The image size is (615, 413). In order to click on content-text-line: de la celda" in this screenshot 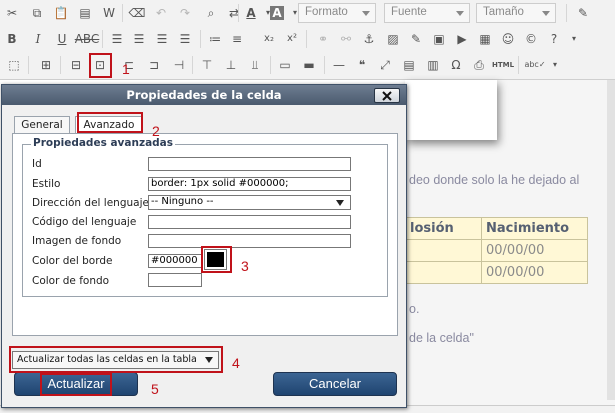, I will do `click(441, 338)`.